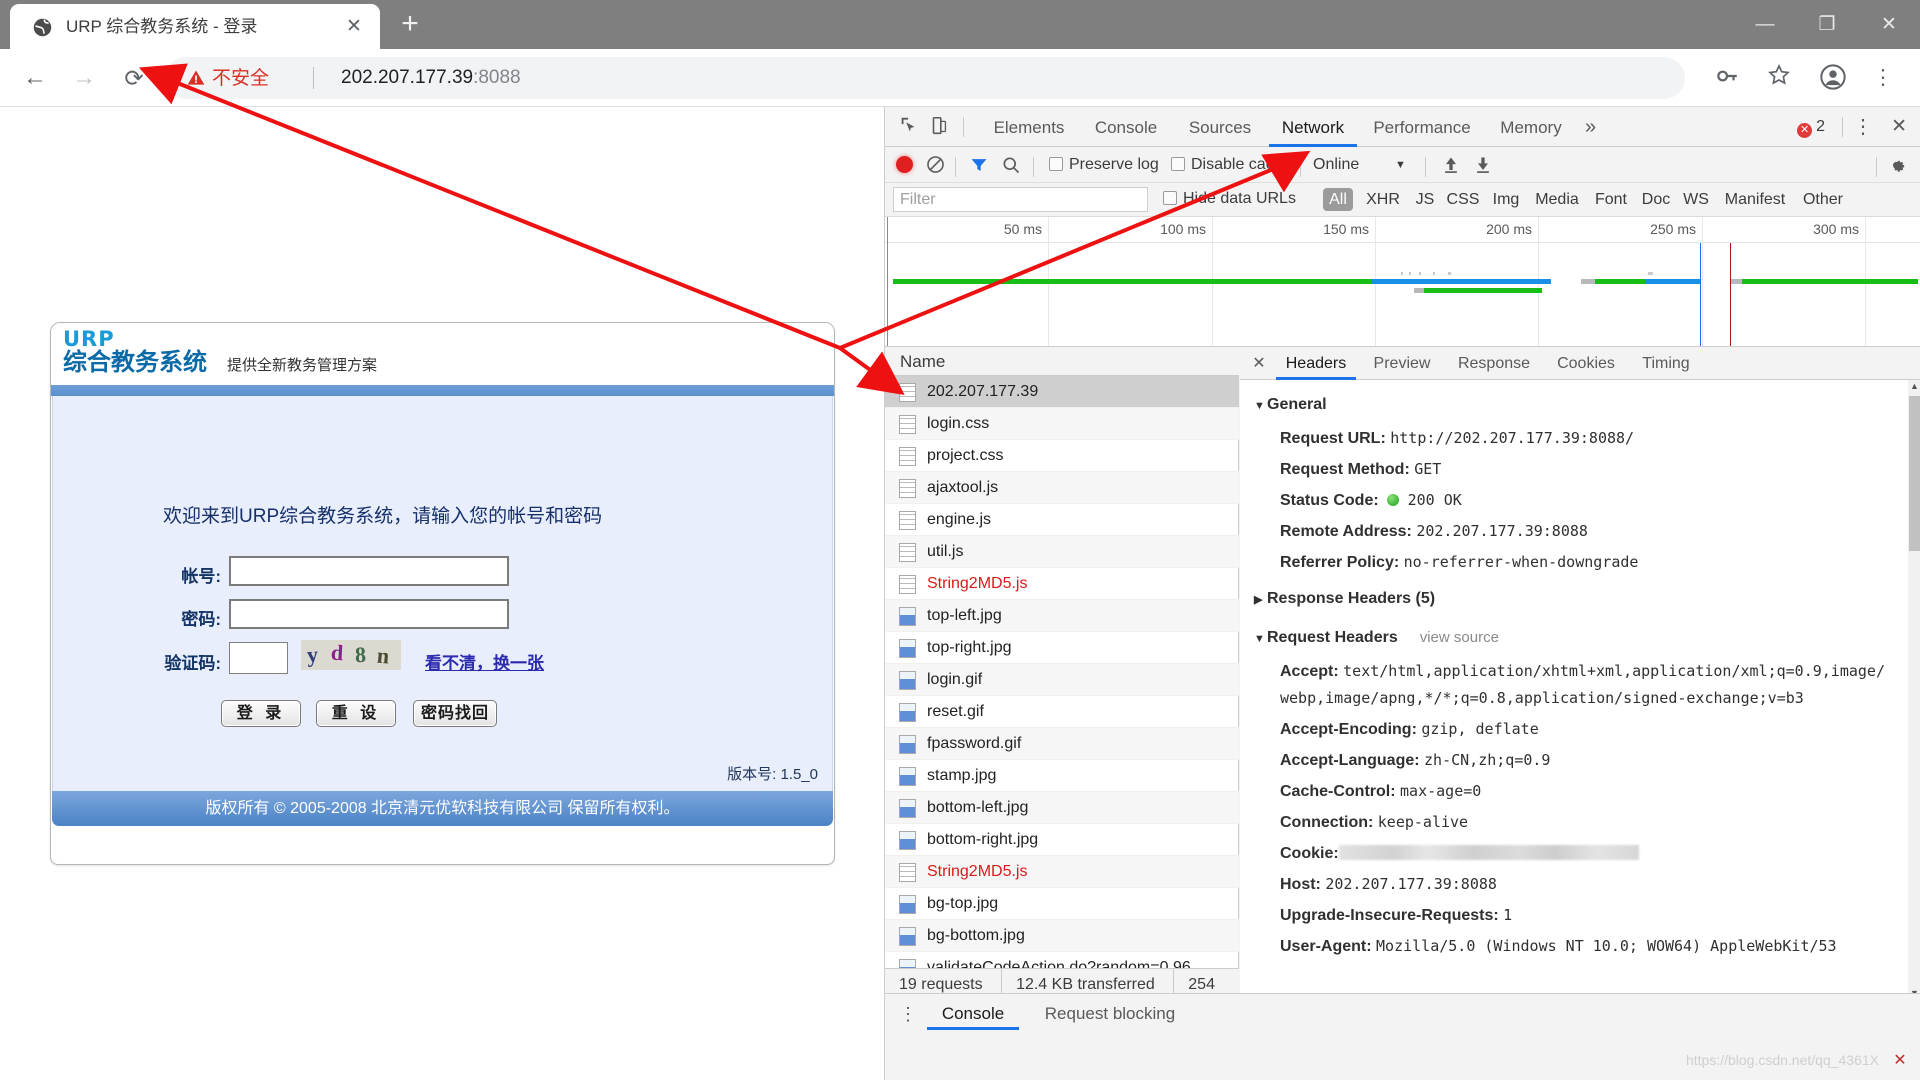 This screenshot has height=1080, width=1920. What do you see at coordinates (1863, 127) in the screenshot?
I see `devtools-menu-icon: ⋮` at bounding box center [1863, 127].